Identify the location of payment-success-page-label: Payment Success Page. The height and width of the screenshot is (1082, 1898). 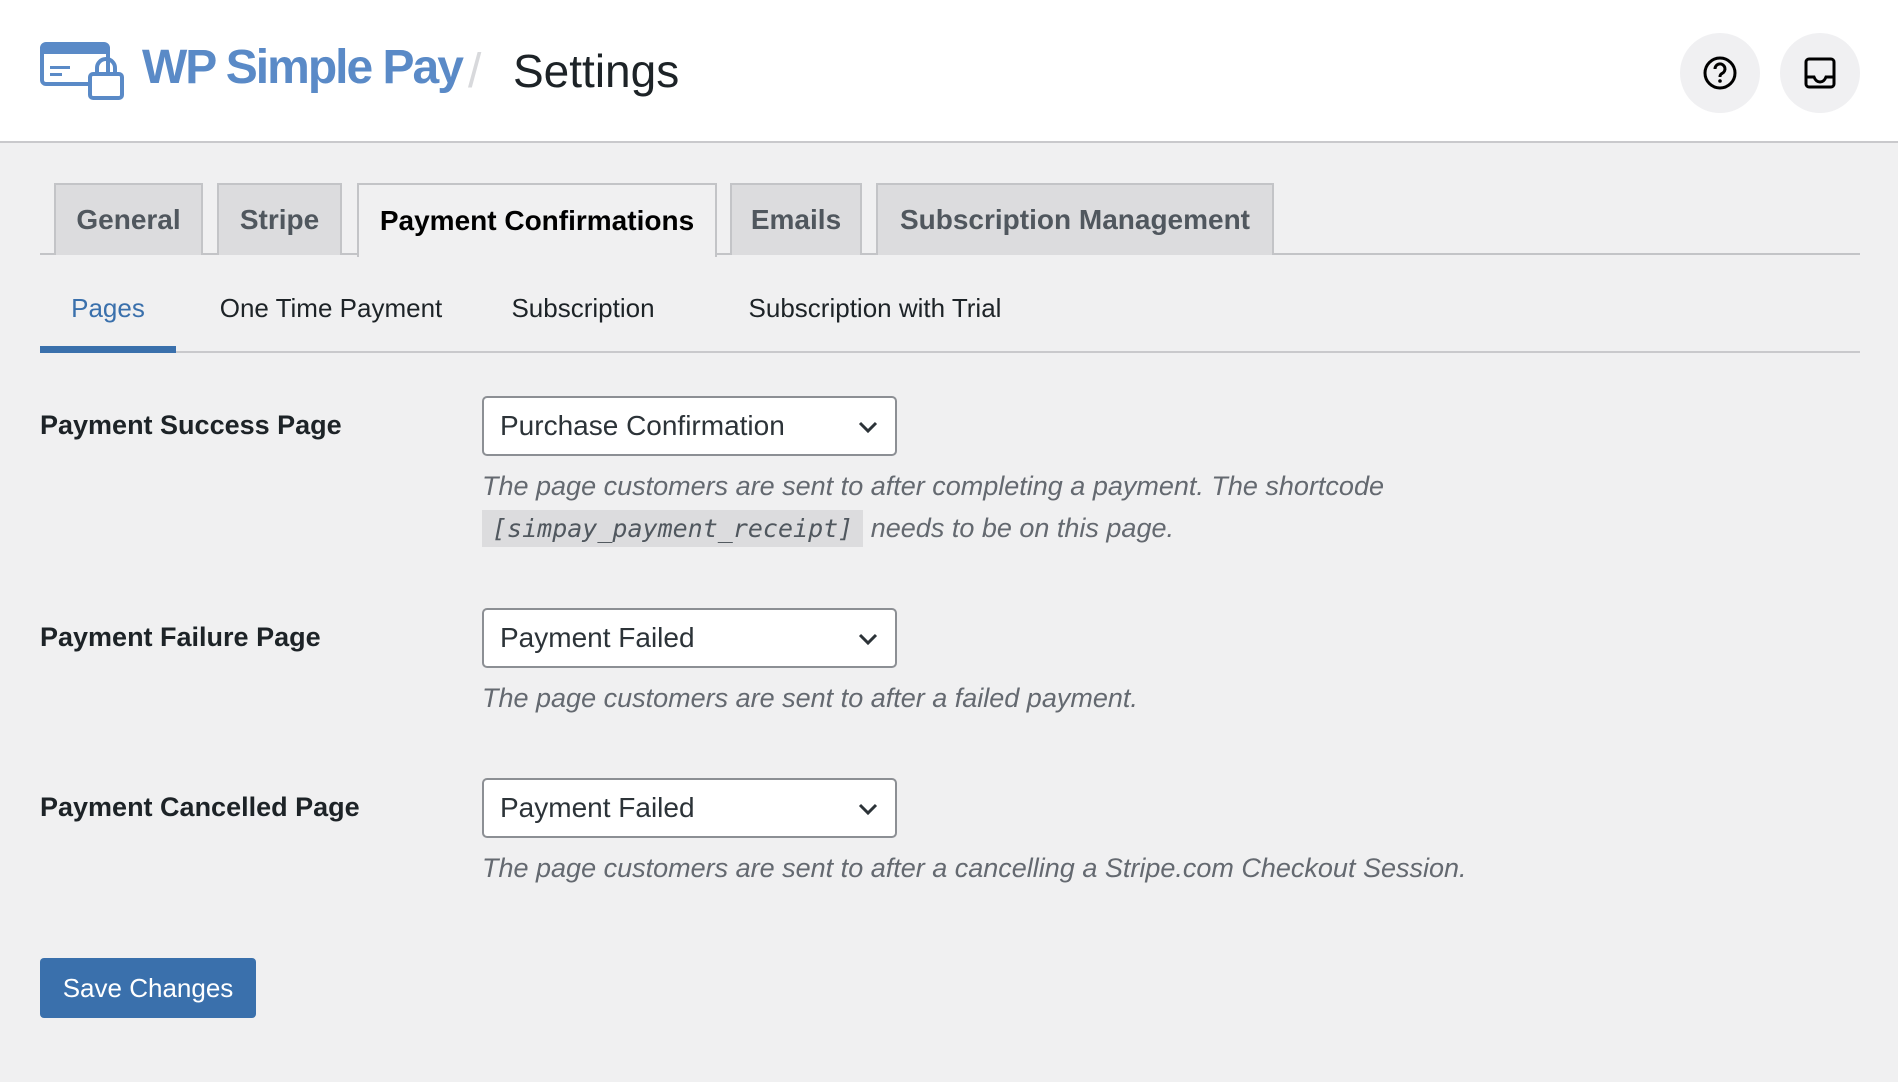
(191, 425).